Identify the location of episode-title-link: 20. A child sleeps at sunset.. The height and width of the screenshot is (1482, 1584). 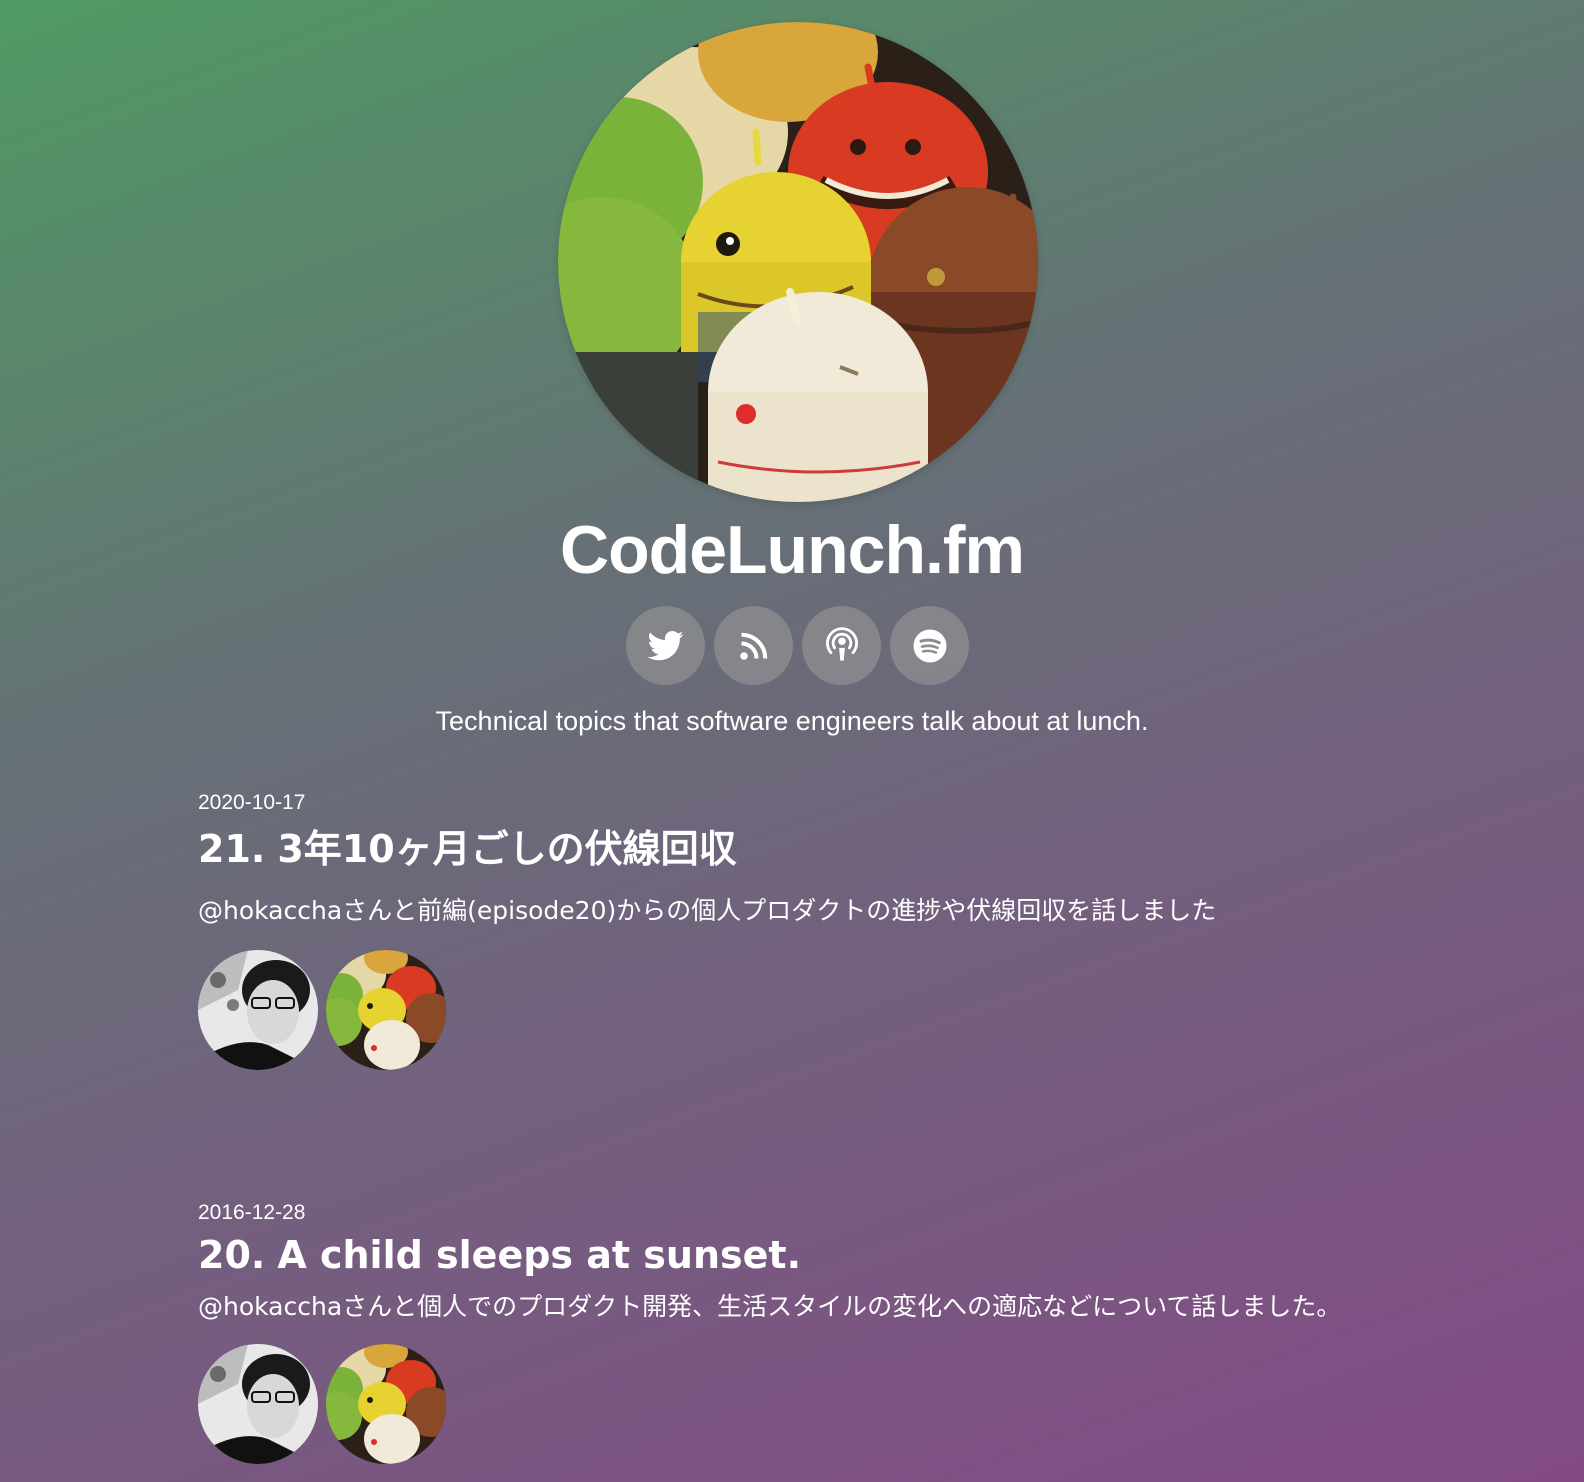
(798, 1255).